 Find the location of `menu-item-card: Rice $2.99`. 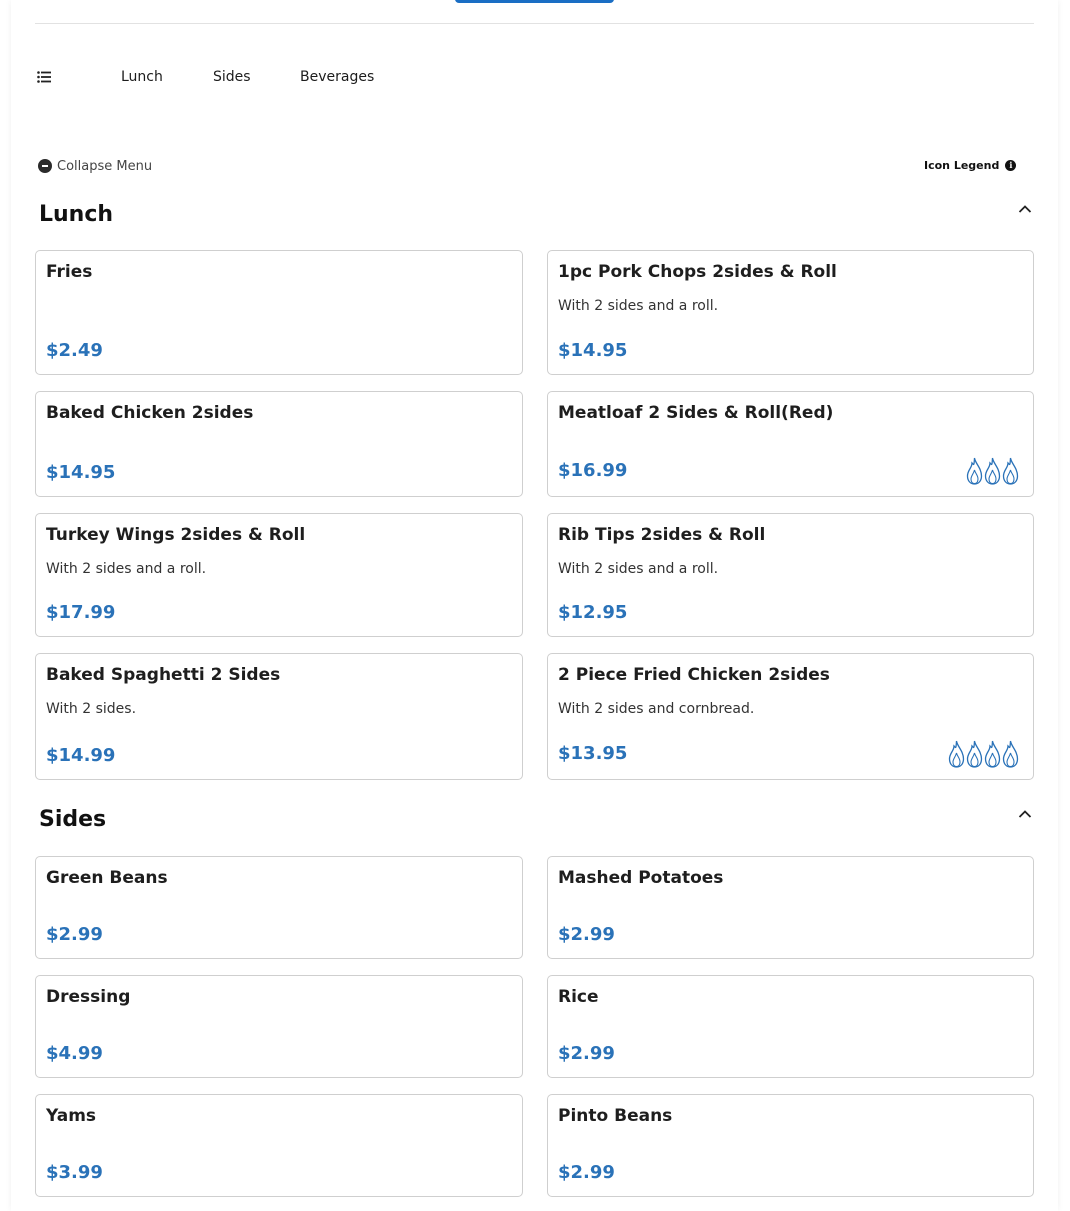

menu-item-card: Rice $2.99 is located at coordinates (790, 1026).